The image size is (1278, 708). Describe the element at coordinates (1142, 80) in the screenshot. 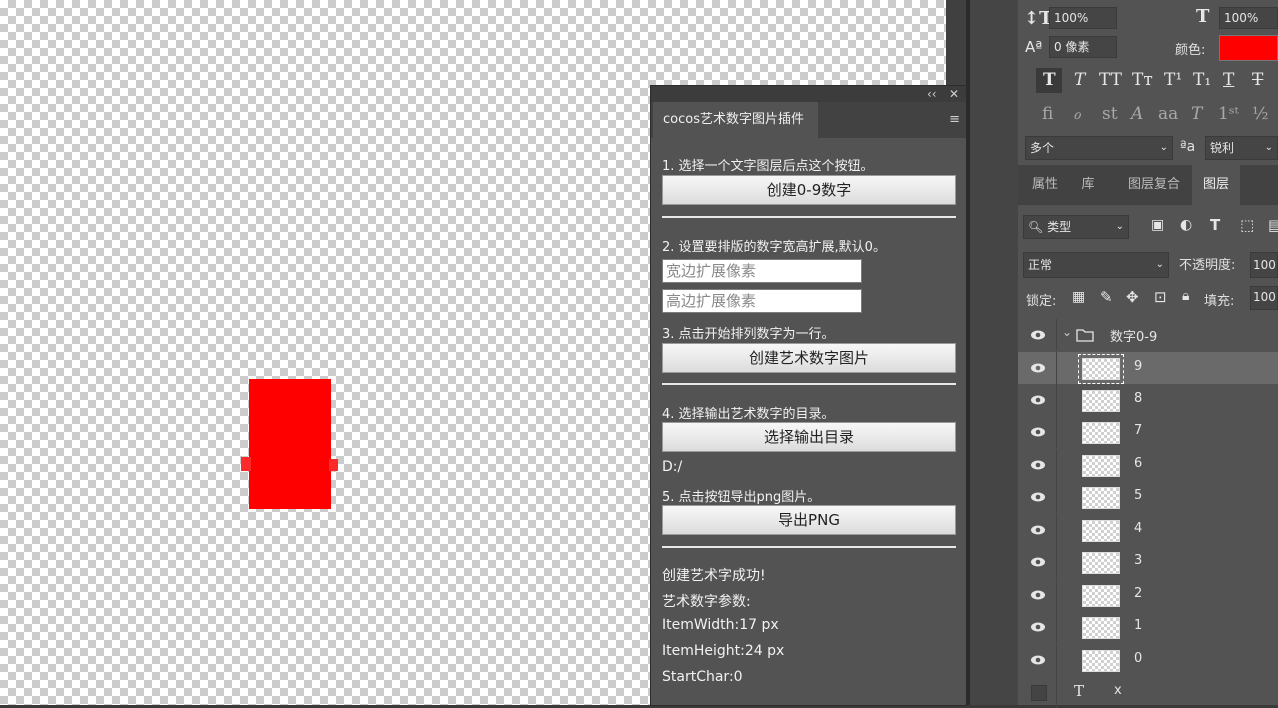

I see `small-caps-icon: Tт` at that location.